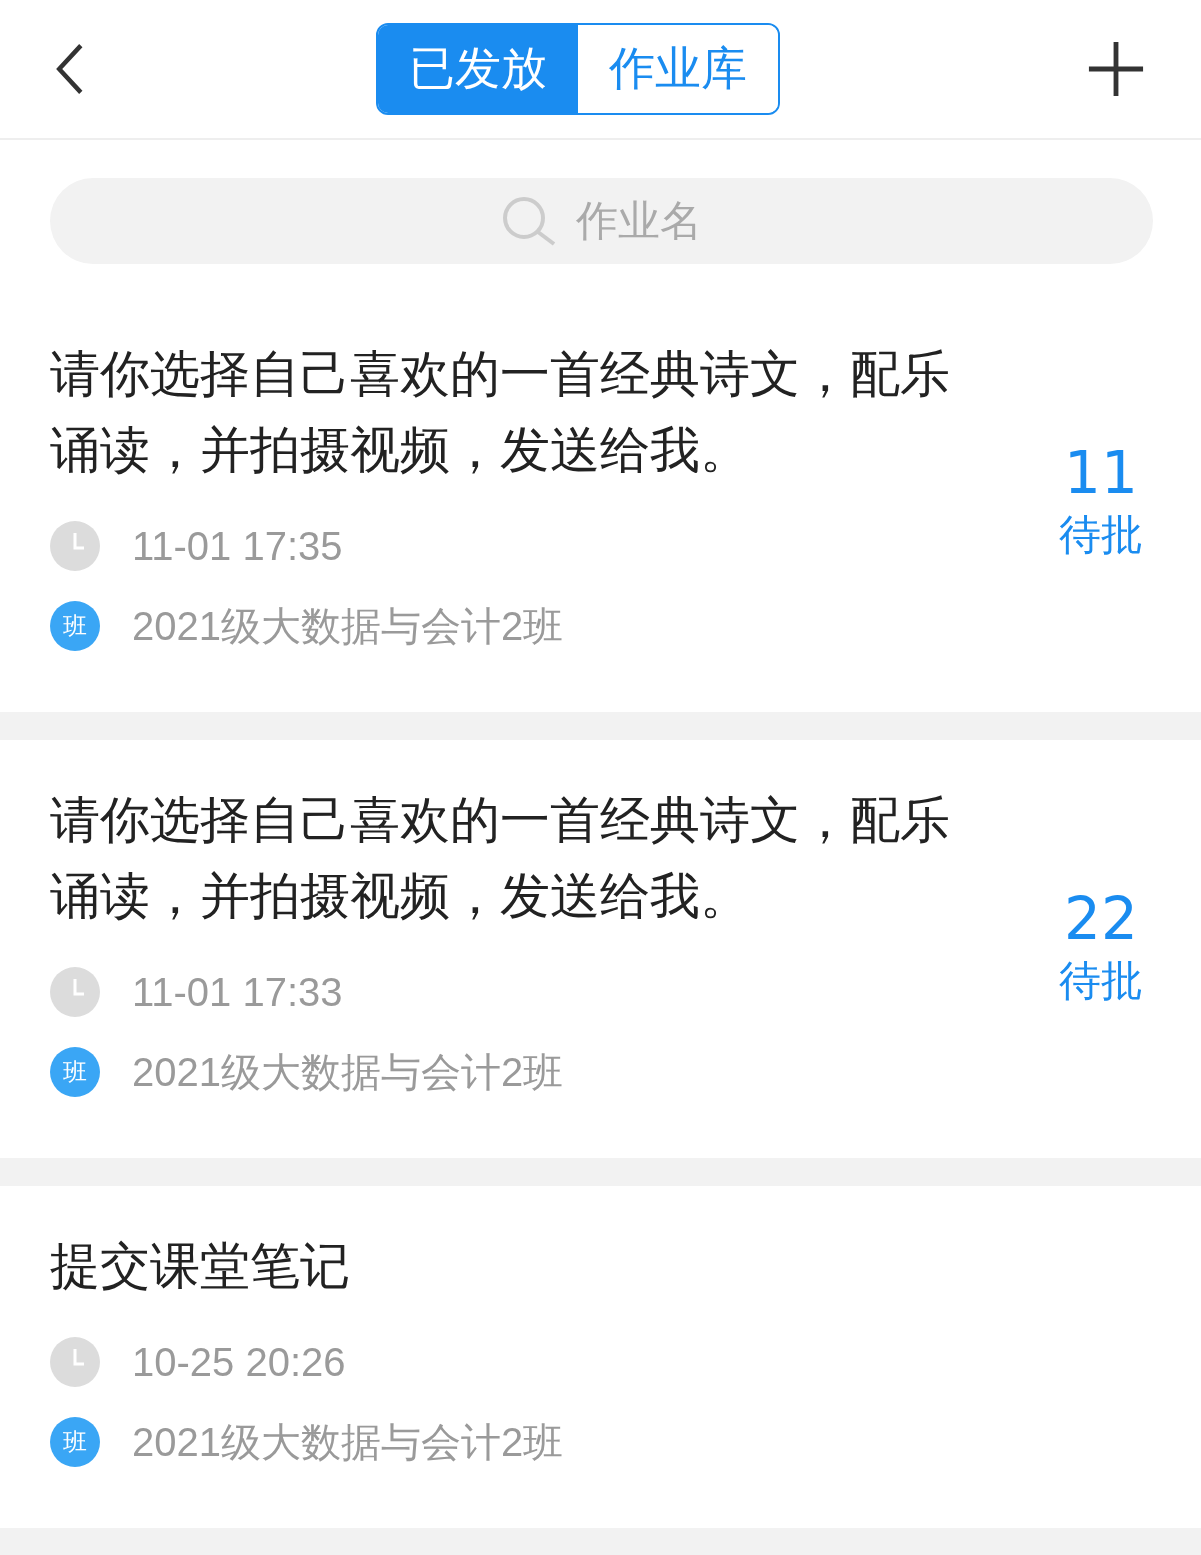  What do you see at coordinates (237, 546) in the screenshot?
I see `assignment-time: 11-01 17:35` at bounding box center [237, 546].